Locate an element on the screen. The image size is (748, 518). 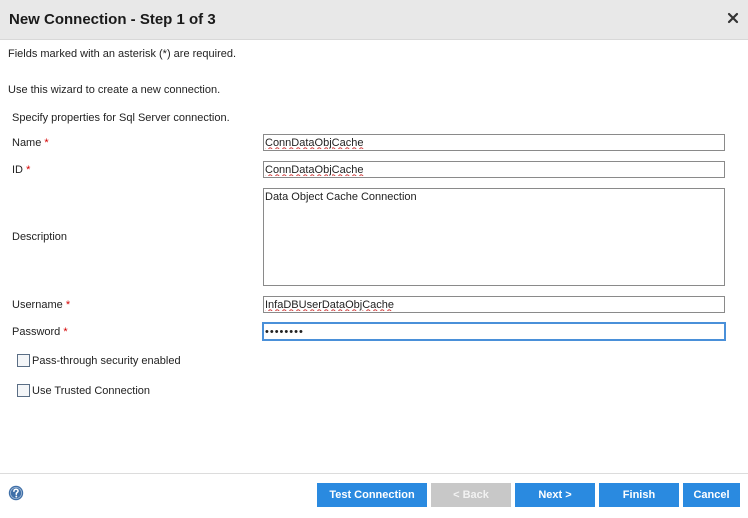
cancel-button: Cancel is located at coordinates (711, 495).